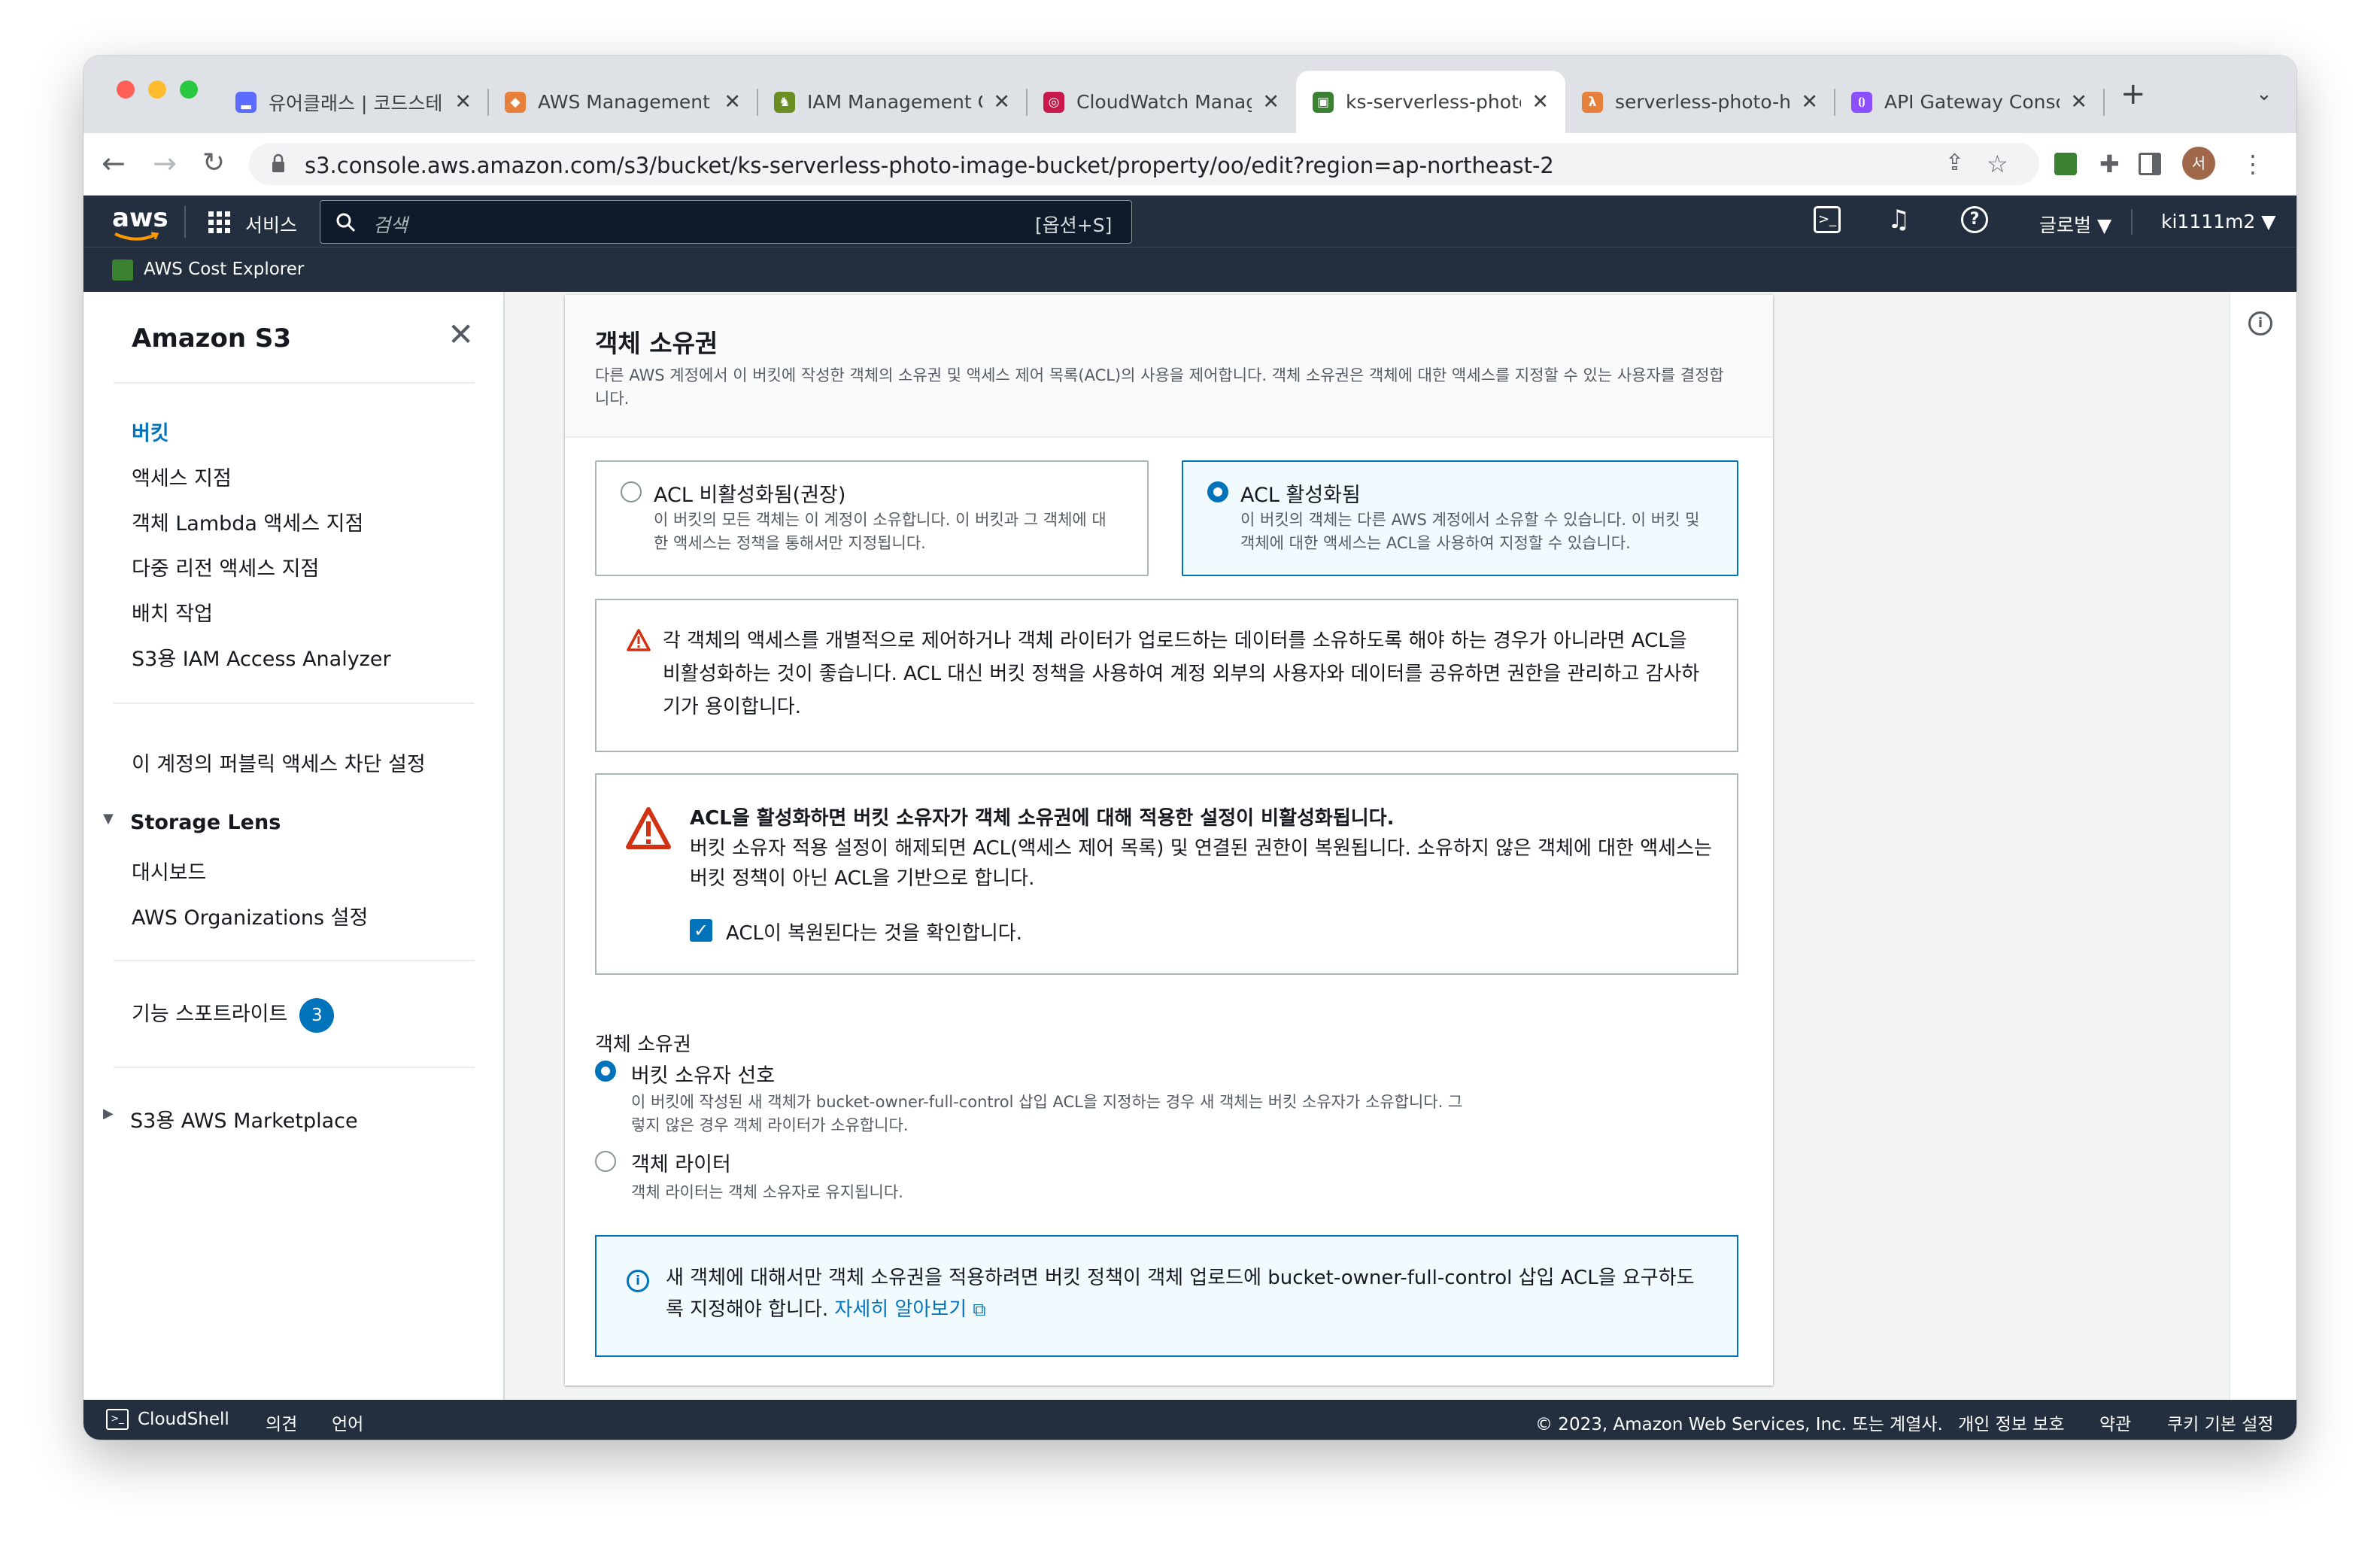 This screenshot has height=1551, width=2380. What do you see at coordinates (244, 1119) in the screenshot?
I see `sidebar-item-marketplace: S3용 AWS Marketplace` at bounding box center [244, 1119].